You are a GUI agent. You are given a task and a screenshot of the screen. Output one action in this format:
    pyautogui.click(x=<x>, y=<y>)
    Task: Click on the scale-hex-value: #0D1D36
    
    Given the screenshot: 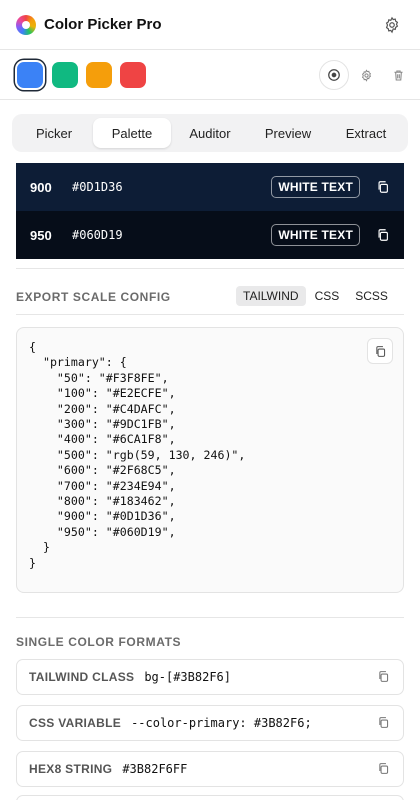 What is the action you would take?
    pyautogui.click(x=97, y=187)
    